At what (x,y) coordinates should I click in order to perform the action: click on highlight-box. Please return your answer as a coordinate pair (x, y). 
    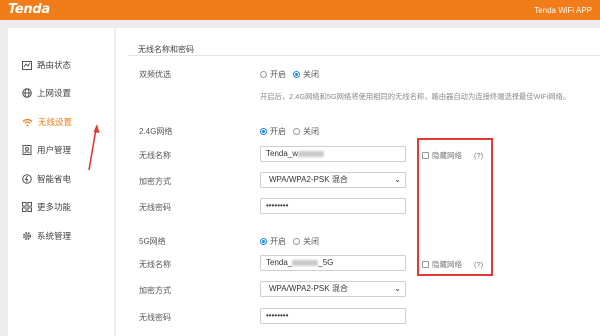
    Looking at the image, I should click on (455, 207).